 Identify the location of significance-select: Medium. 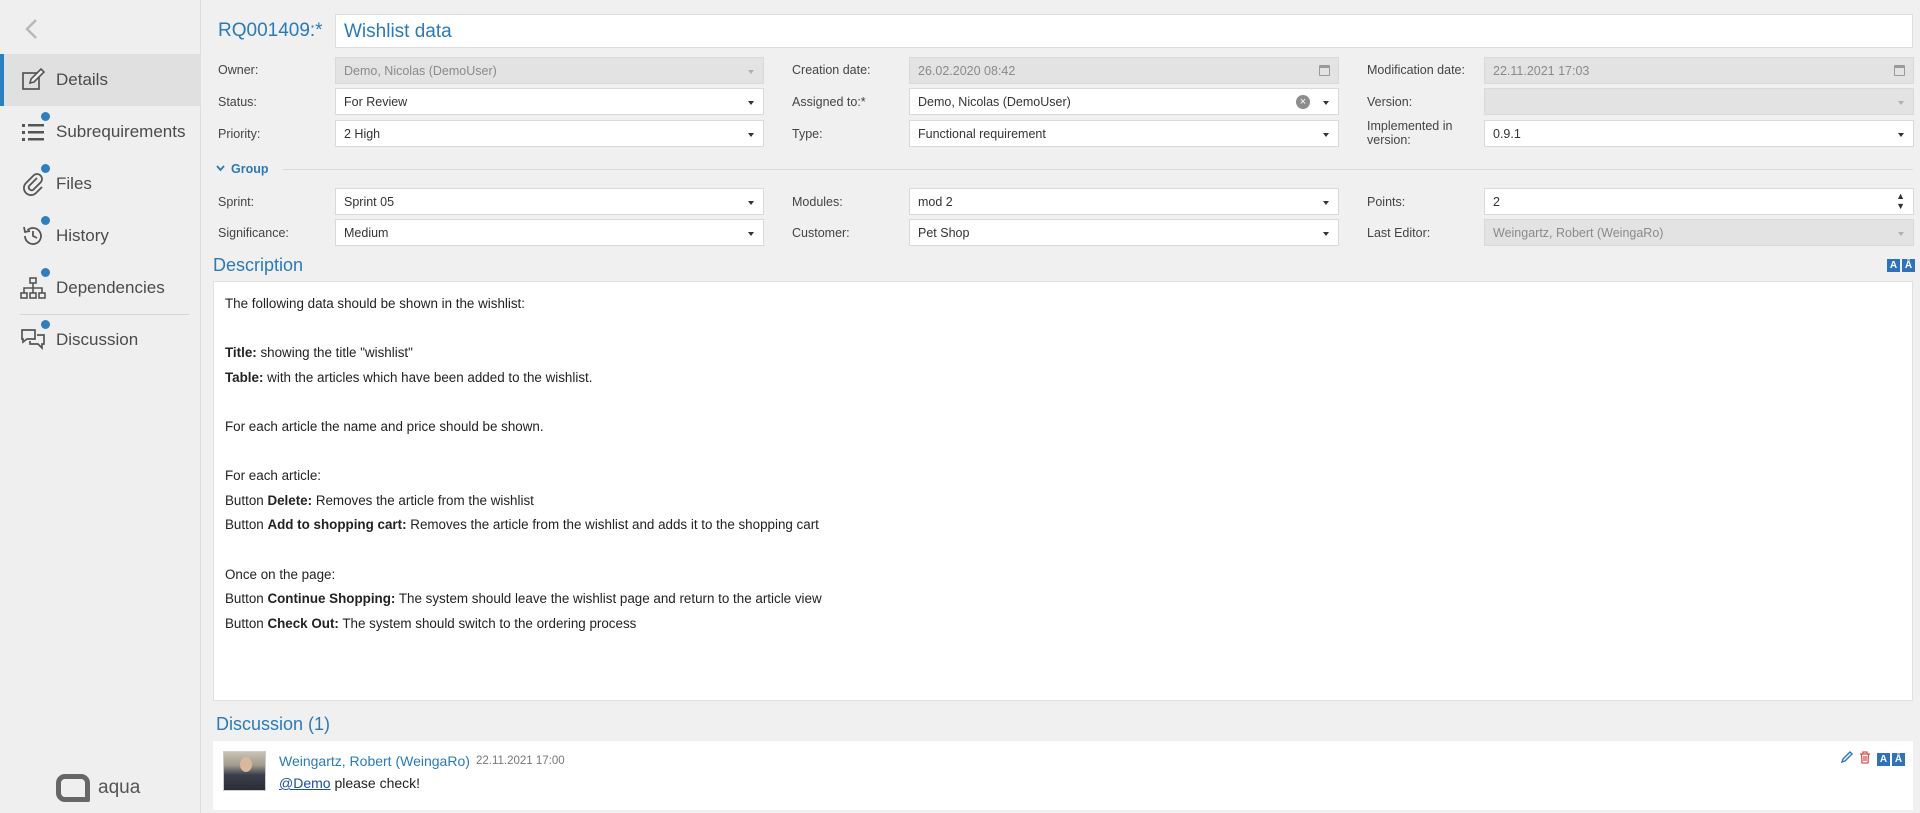
(549, 232).